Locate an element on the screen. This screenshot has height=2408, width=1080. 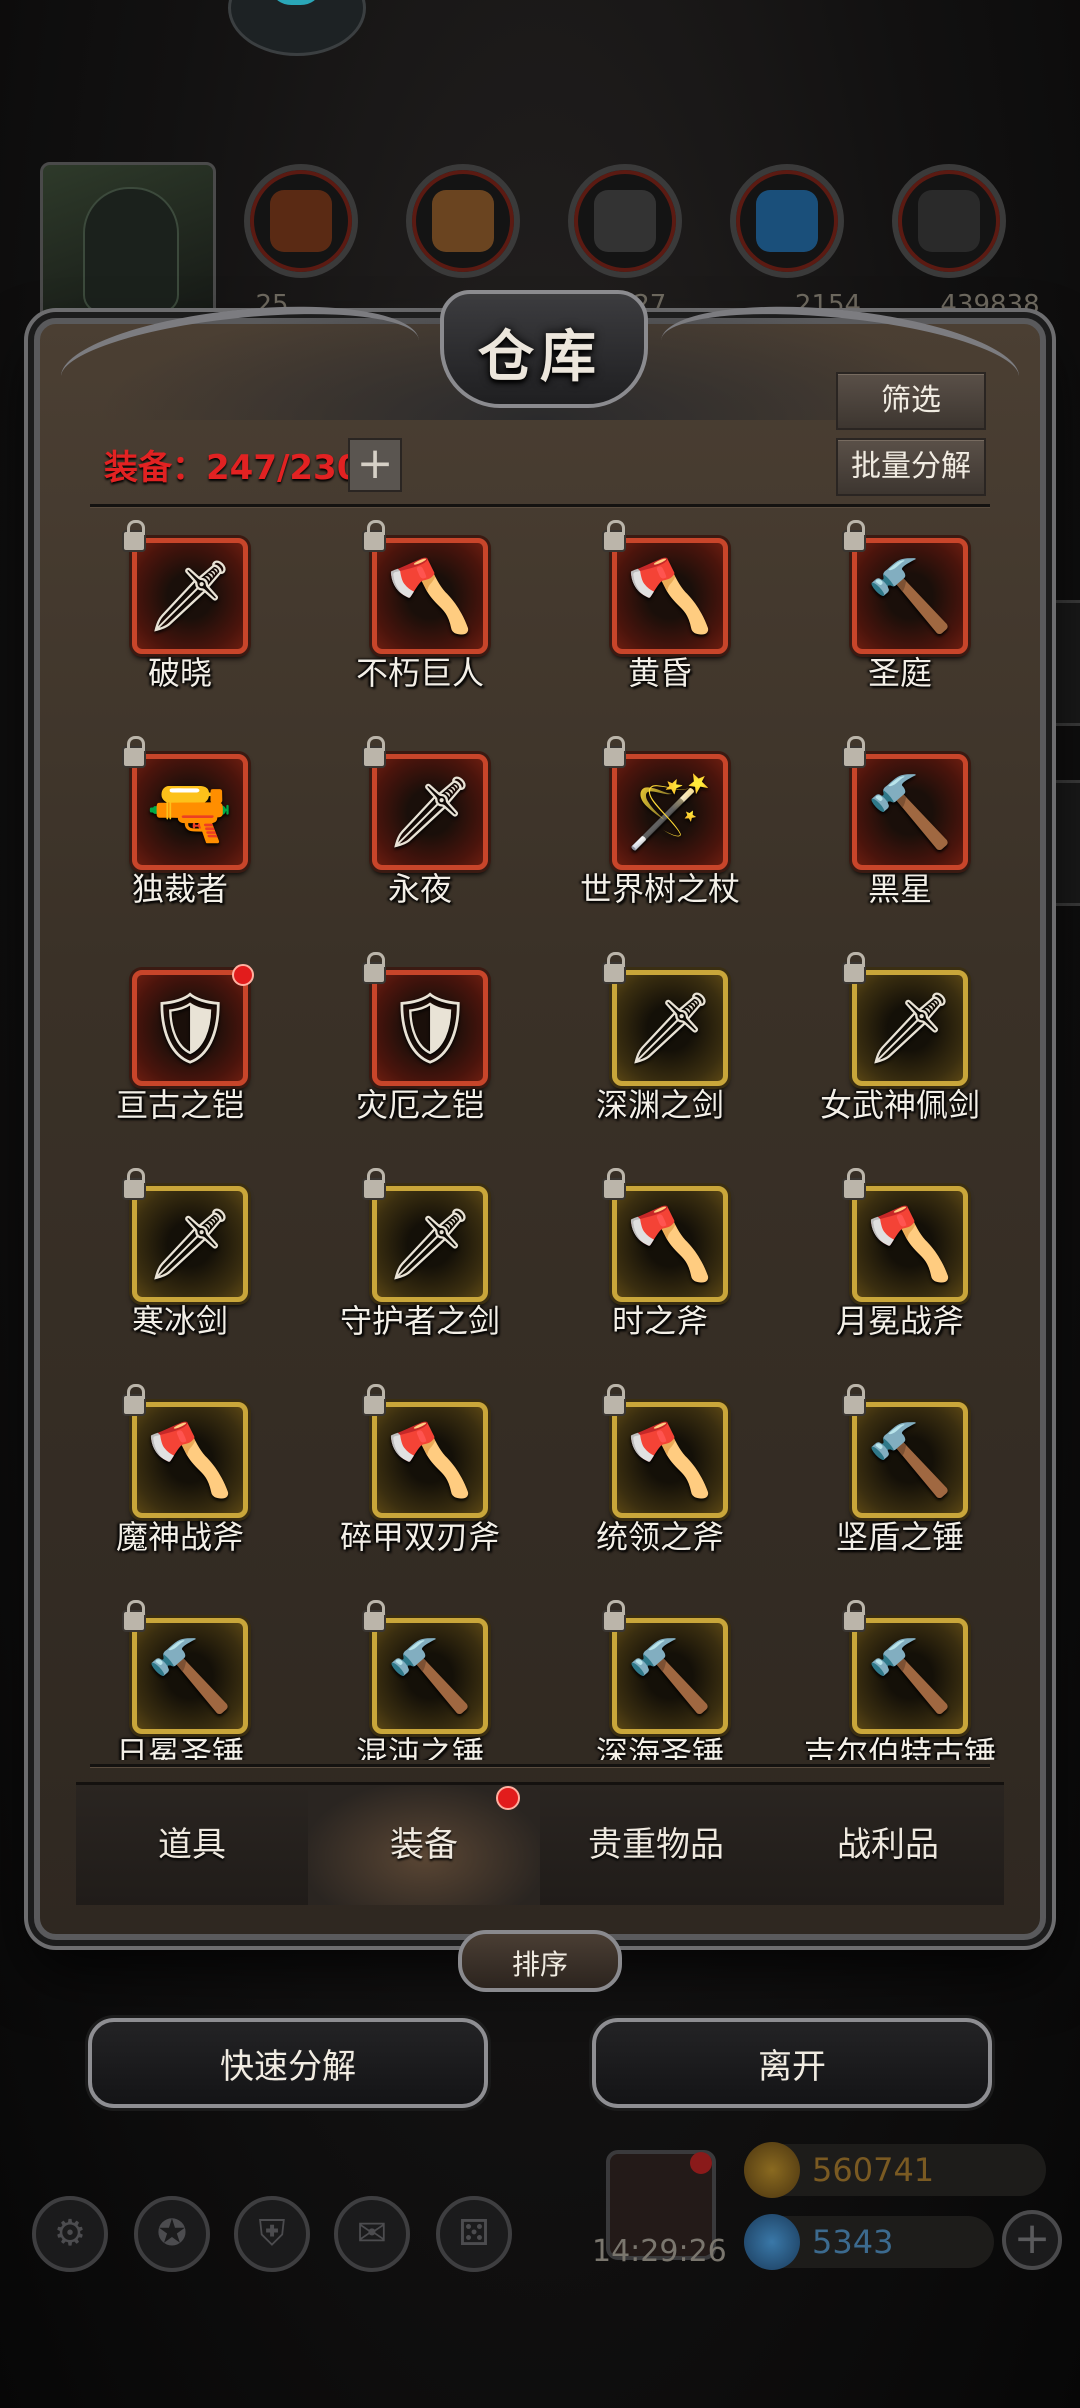
item-name: 魔神战斧 is located at coordinates (179, 1537).